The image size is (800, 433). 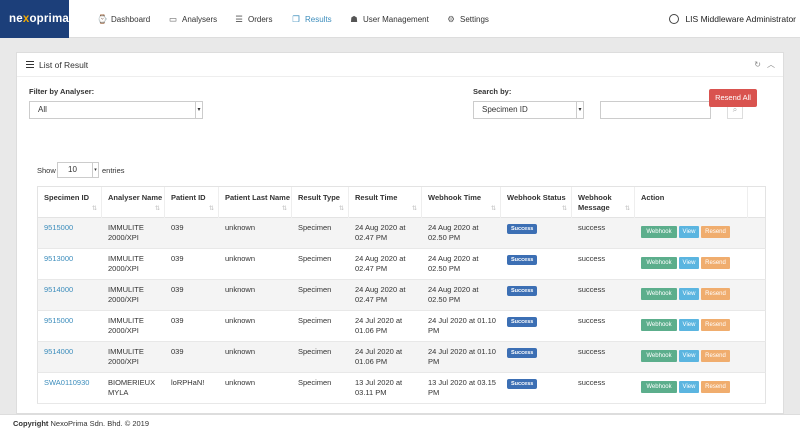 I want to click on search-input, so click(x=655, y=110).